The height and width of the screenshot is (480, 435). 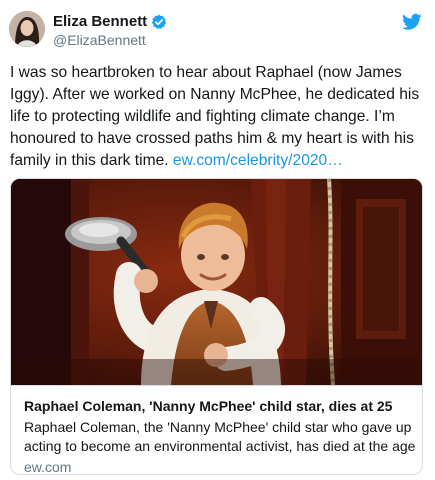 What do you see at coordinates (100, 22) in the screenshot?
I see `author-name: Eliza Bennett` at bounding box center [100, 22].